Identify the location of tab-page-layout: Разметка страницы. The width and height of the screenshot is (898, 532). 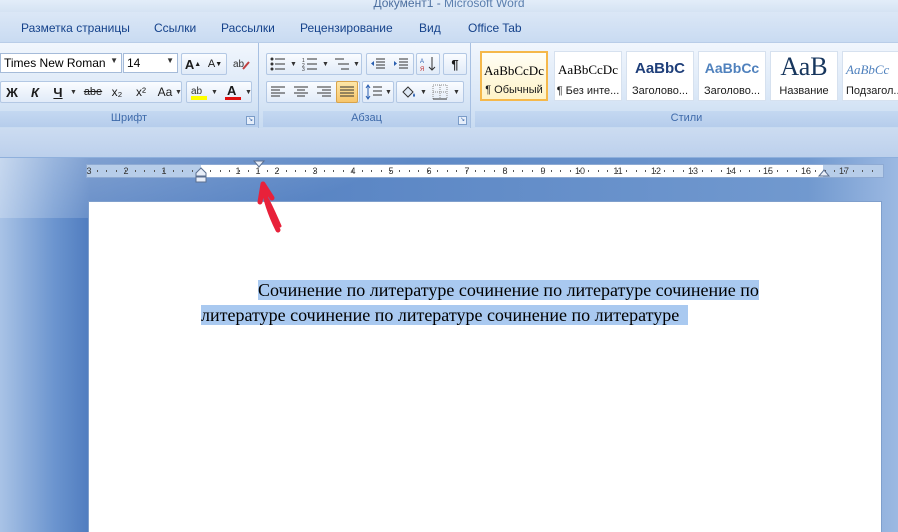
(75, 28).